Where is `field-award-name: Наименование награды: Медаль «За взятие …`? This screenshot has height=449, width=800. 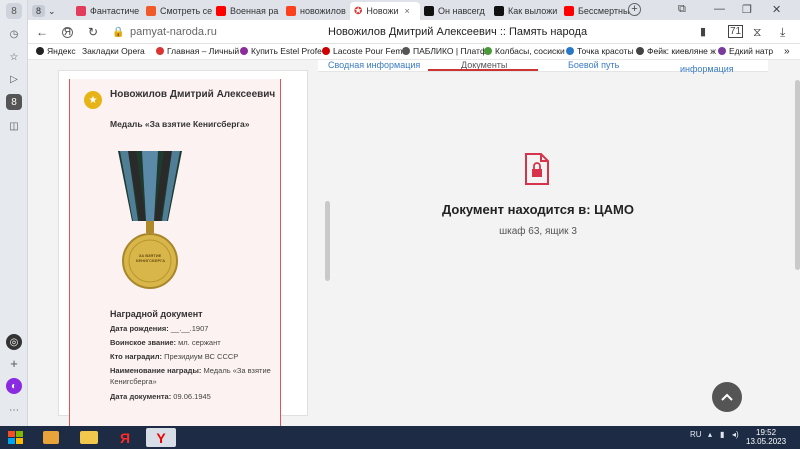 field-award-name: Наименование награды: Медаль «За взятие … is located at coordinates (192, 376).